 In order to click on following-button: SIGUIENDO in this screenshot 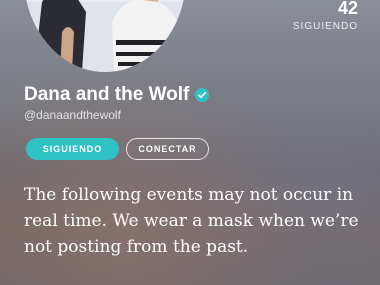, I will do `click(72, 149)`.